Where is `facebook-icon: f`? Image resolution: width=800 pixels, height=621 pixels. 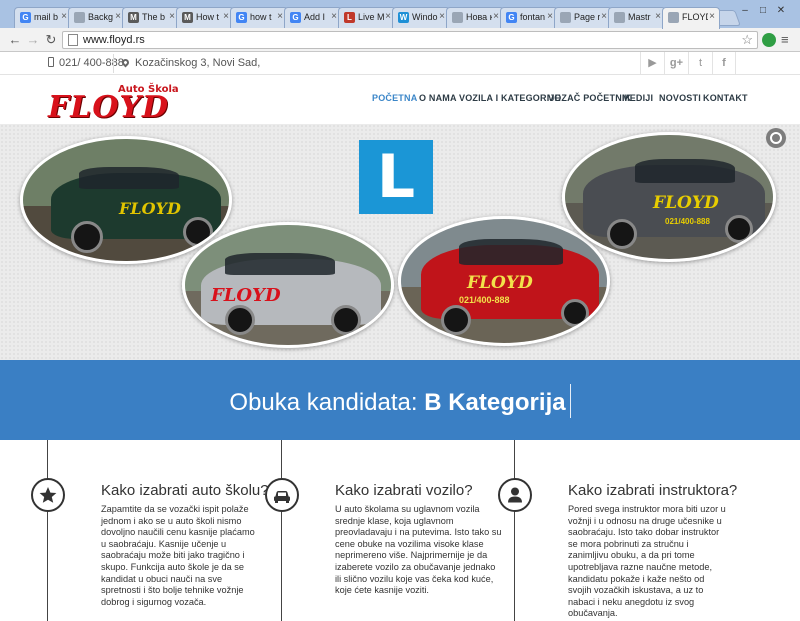 facebook-icon: f is located at coordinates (724, 63).